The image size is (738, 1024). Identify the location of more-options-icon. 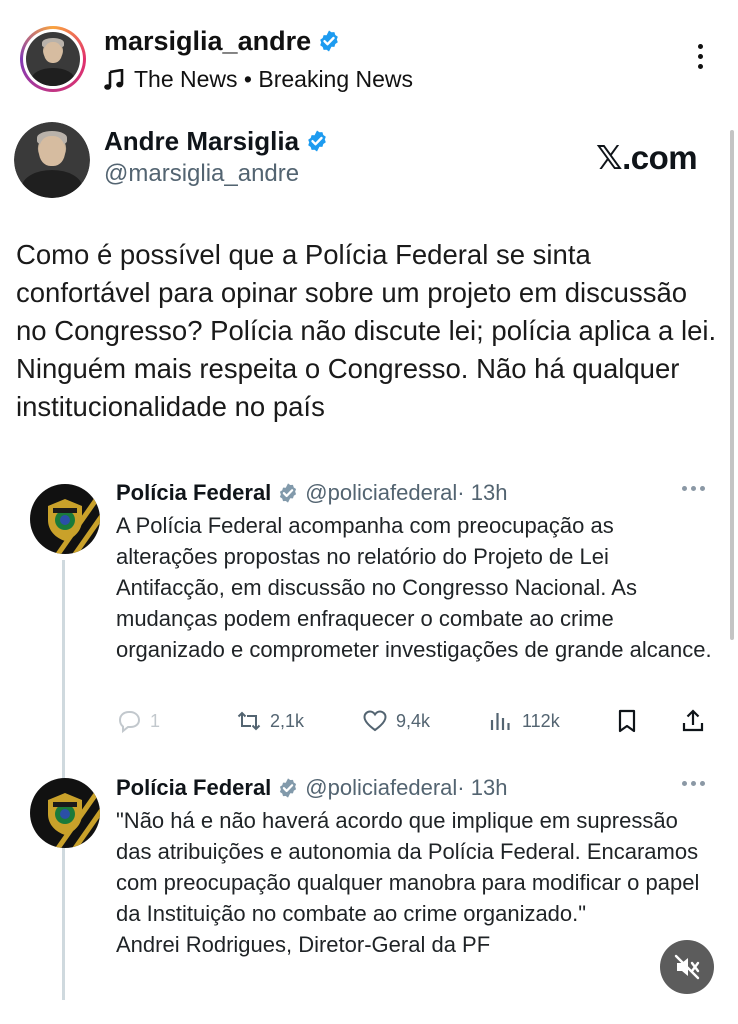
(700, 61).